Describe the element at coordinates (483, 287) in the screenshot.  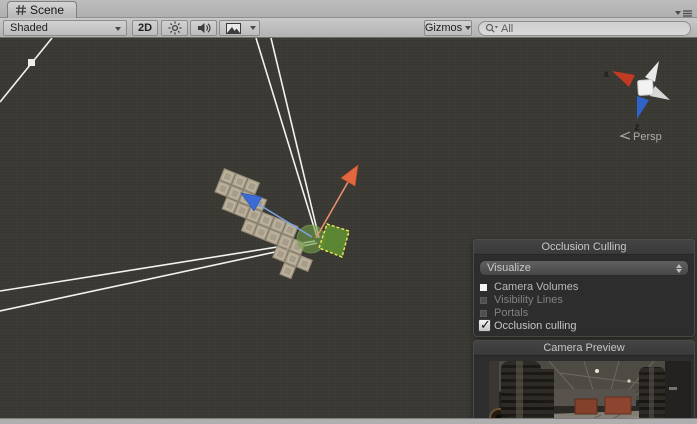
I see `swatch-on-icon` at that location.